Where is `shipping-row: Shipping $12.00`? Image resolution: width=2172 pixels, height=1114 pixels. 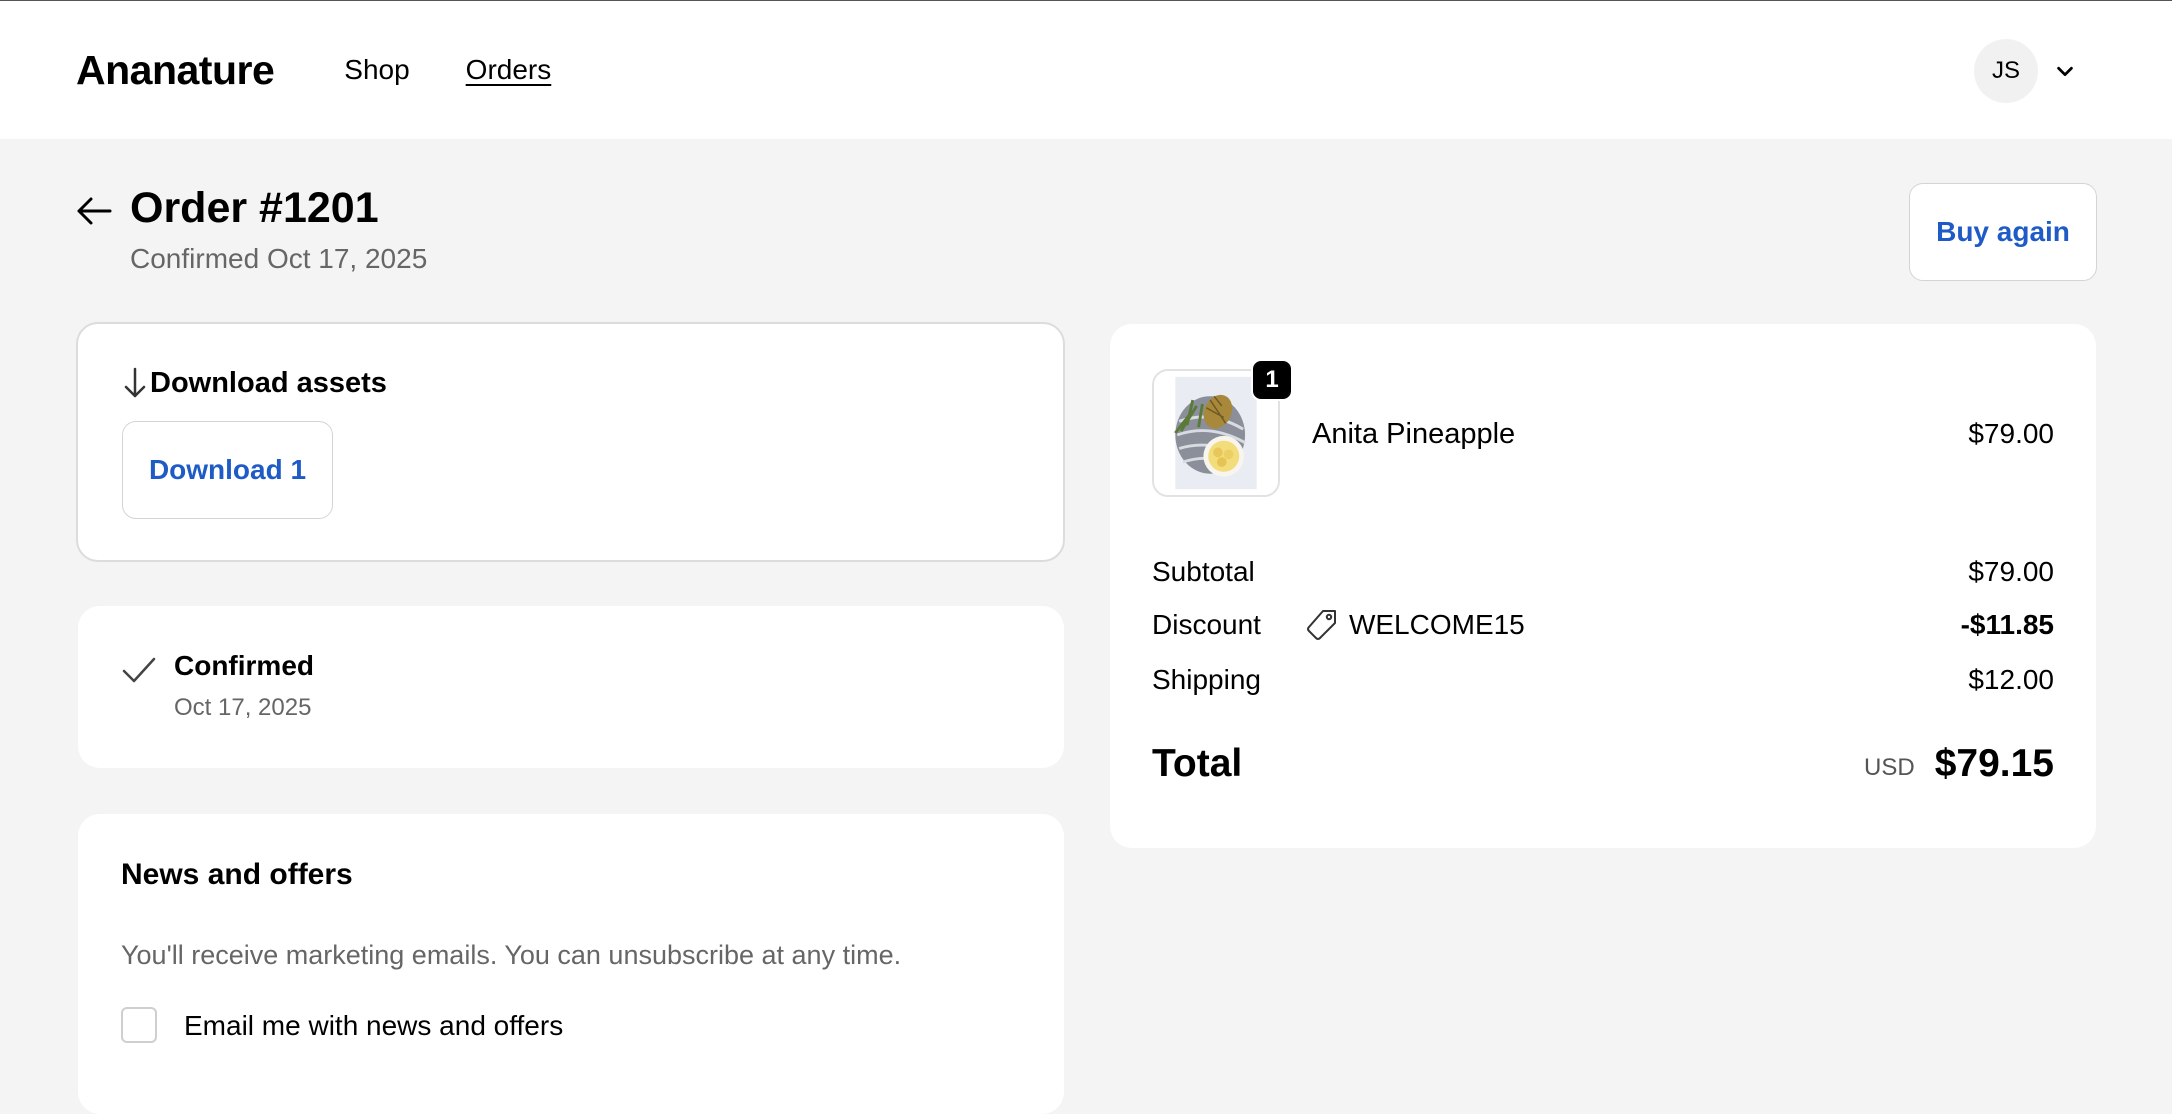
shipping-row: Shipping $12.00 is located at coordinates (1603, 680).